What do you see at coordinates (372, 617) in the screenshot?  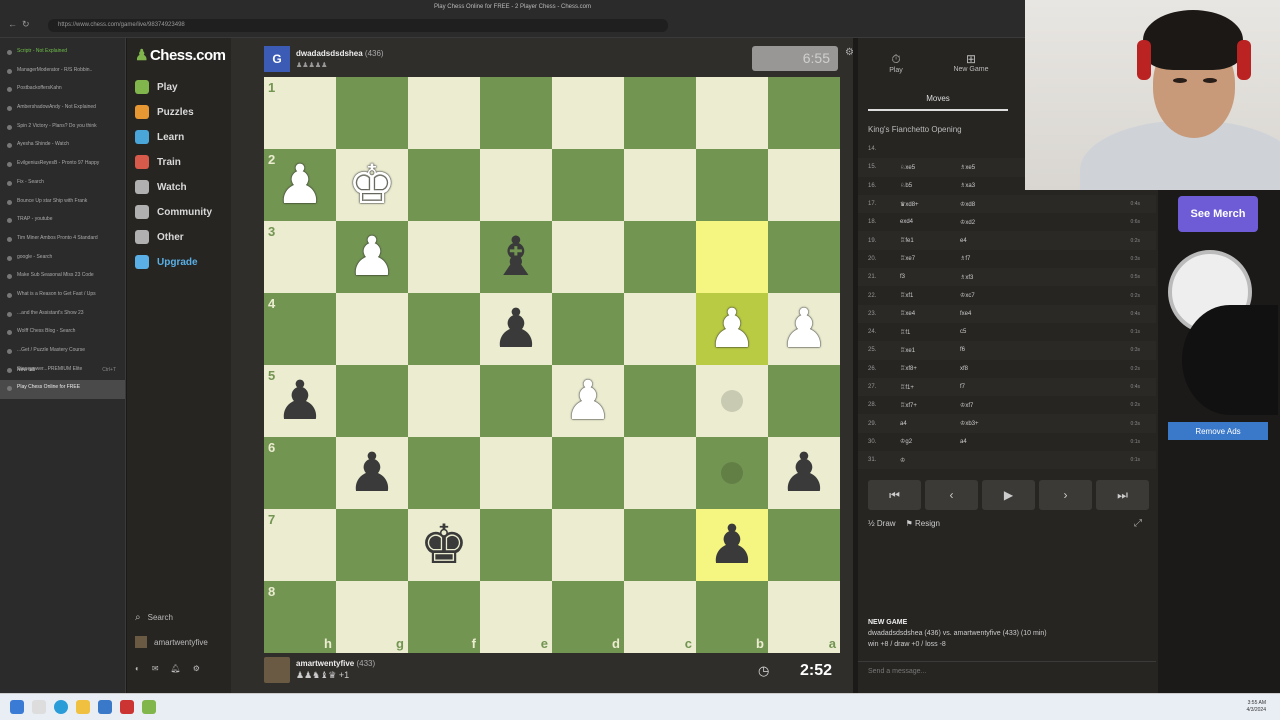 I see `board-square: g` at bounding box center [372, 617].